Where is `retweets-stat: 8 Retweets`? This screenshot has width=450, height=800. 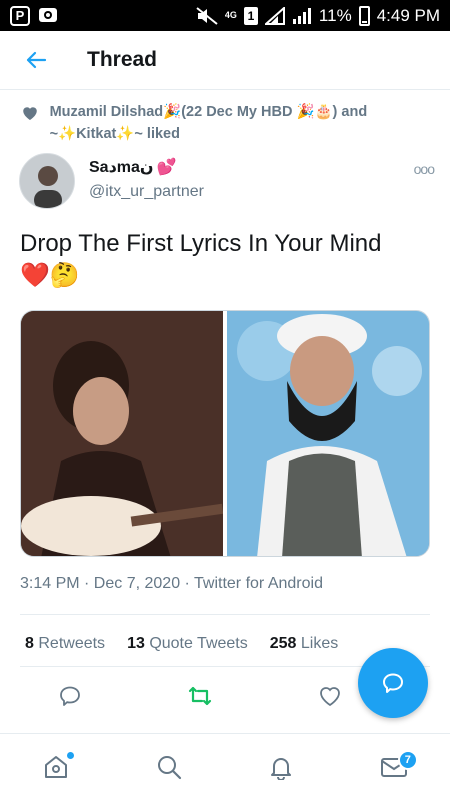
retweets-stat: 8 Retweets is located at coordinates (65, 644).